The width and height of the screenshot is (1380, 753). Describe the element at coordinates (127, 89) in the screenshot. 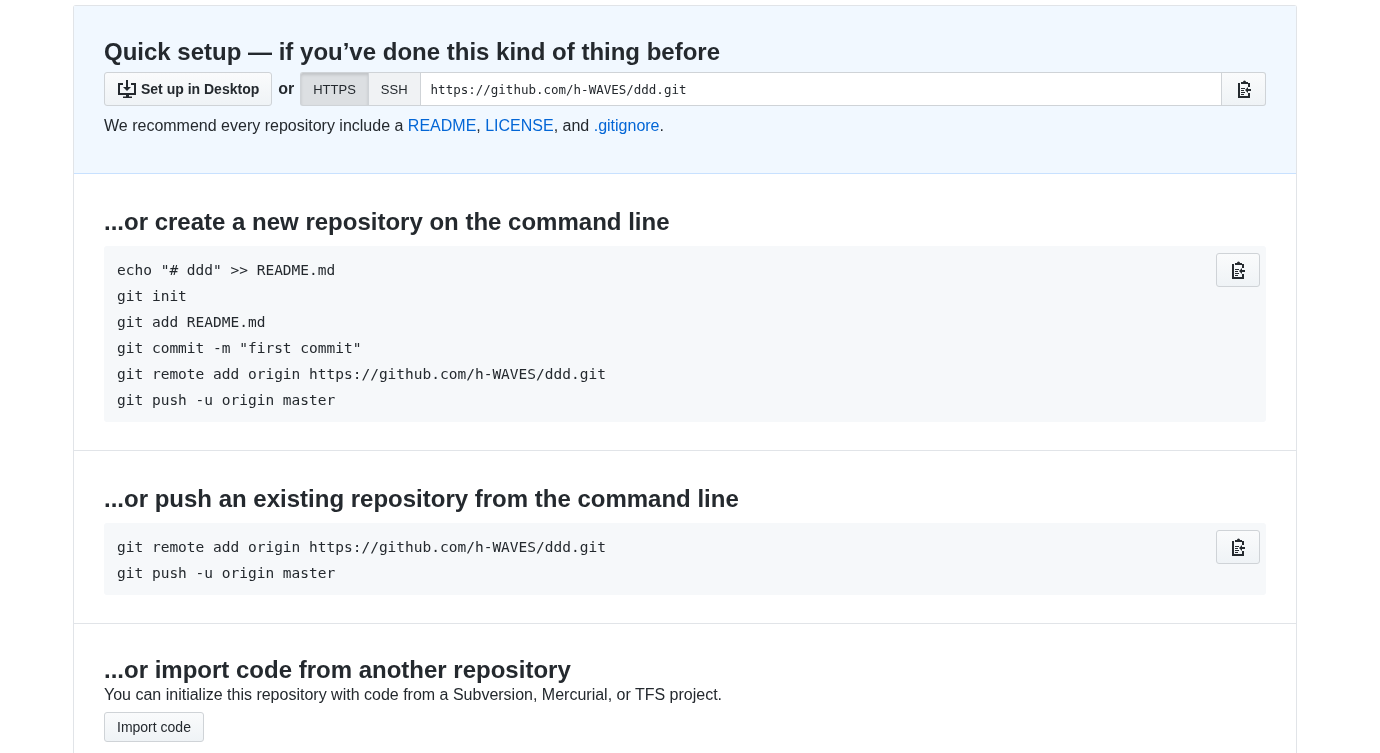

I see `download-icon` at that location.